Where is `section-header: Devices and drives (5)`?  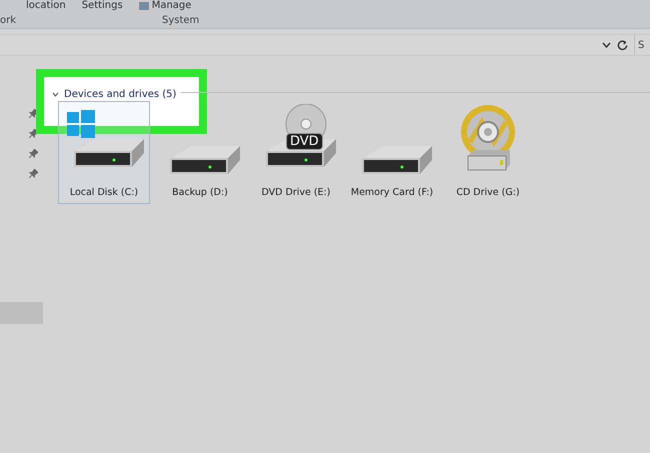
section-header: Devices and drives (5) is located at coordinates (114, 94).